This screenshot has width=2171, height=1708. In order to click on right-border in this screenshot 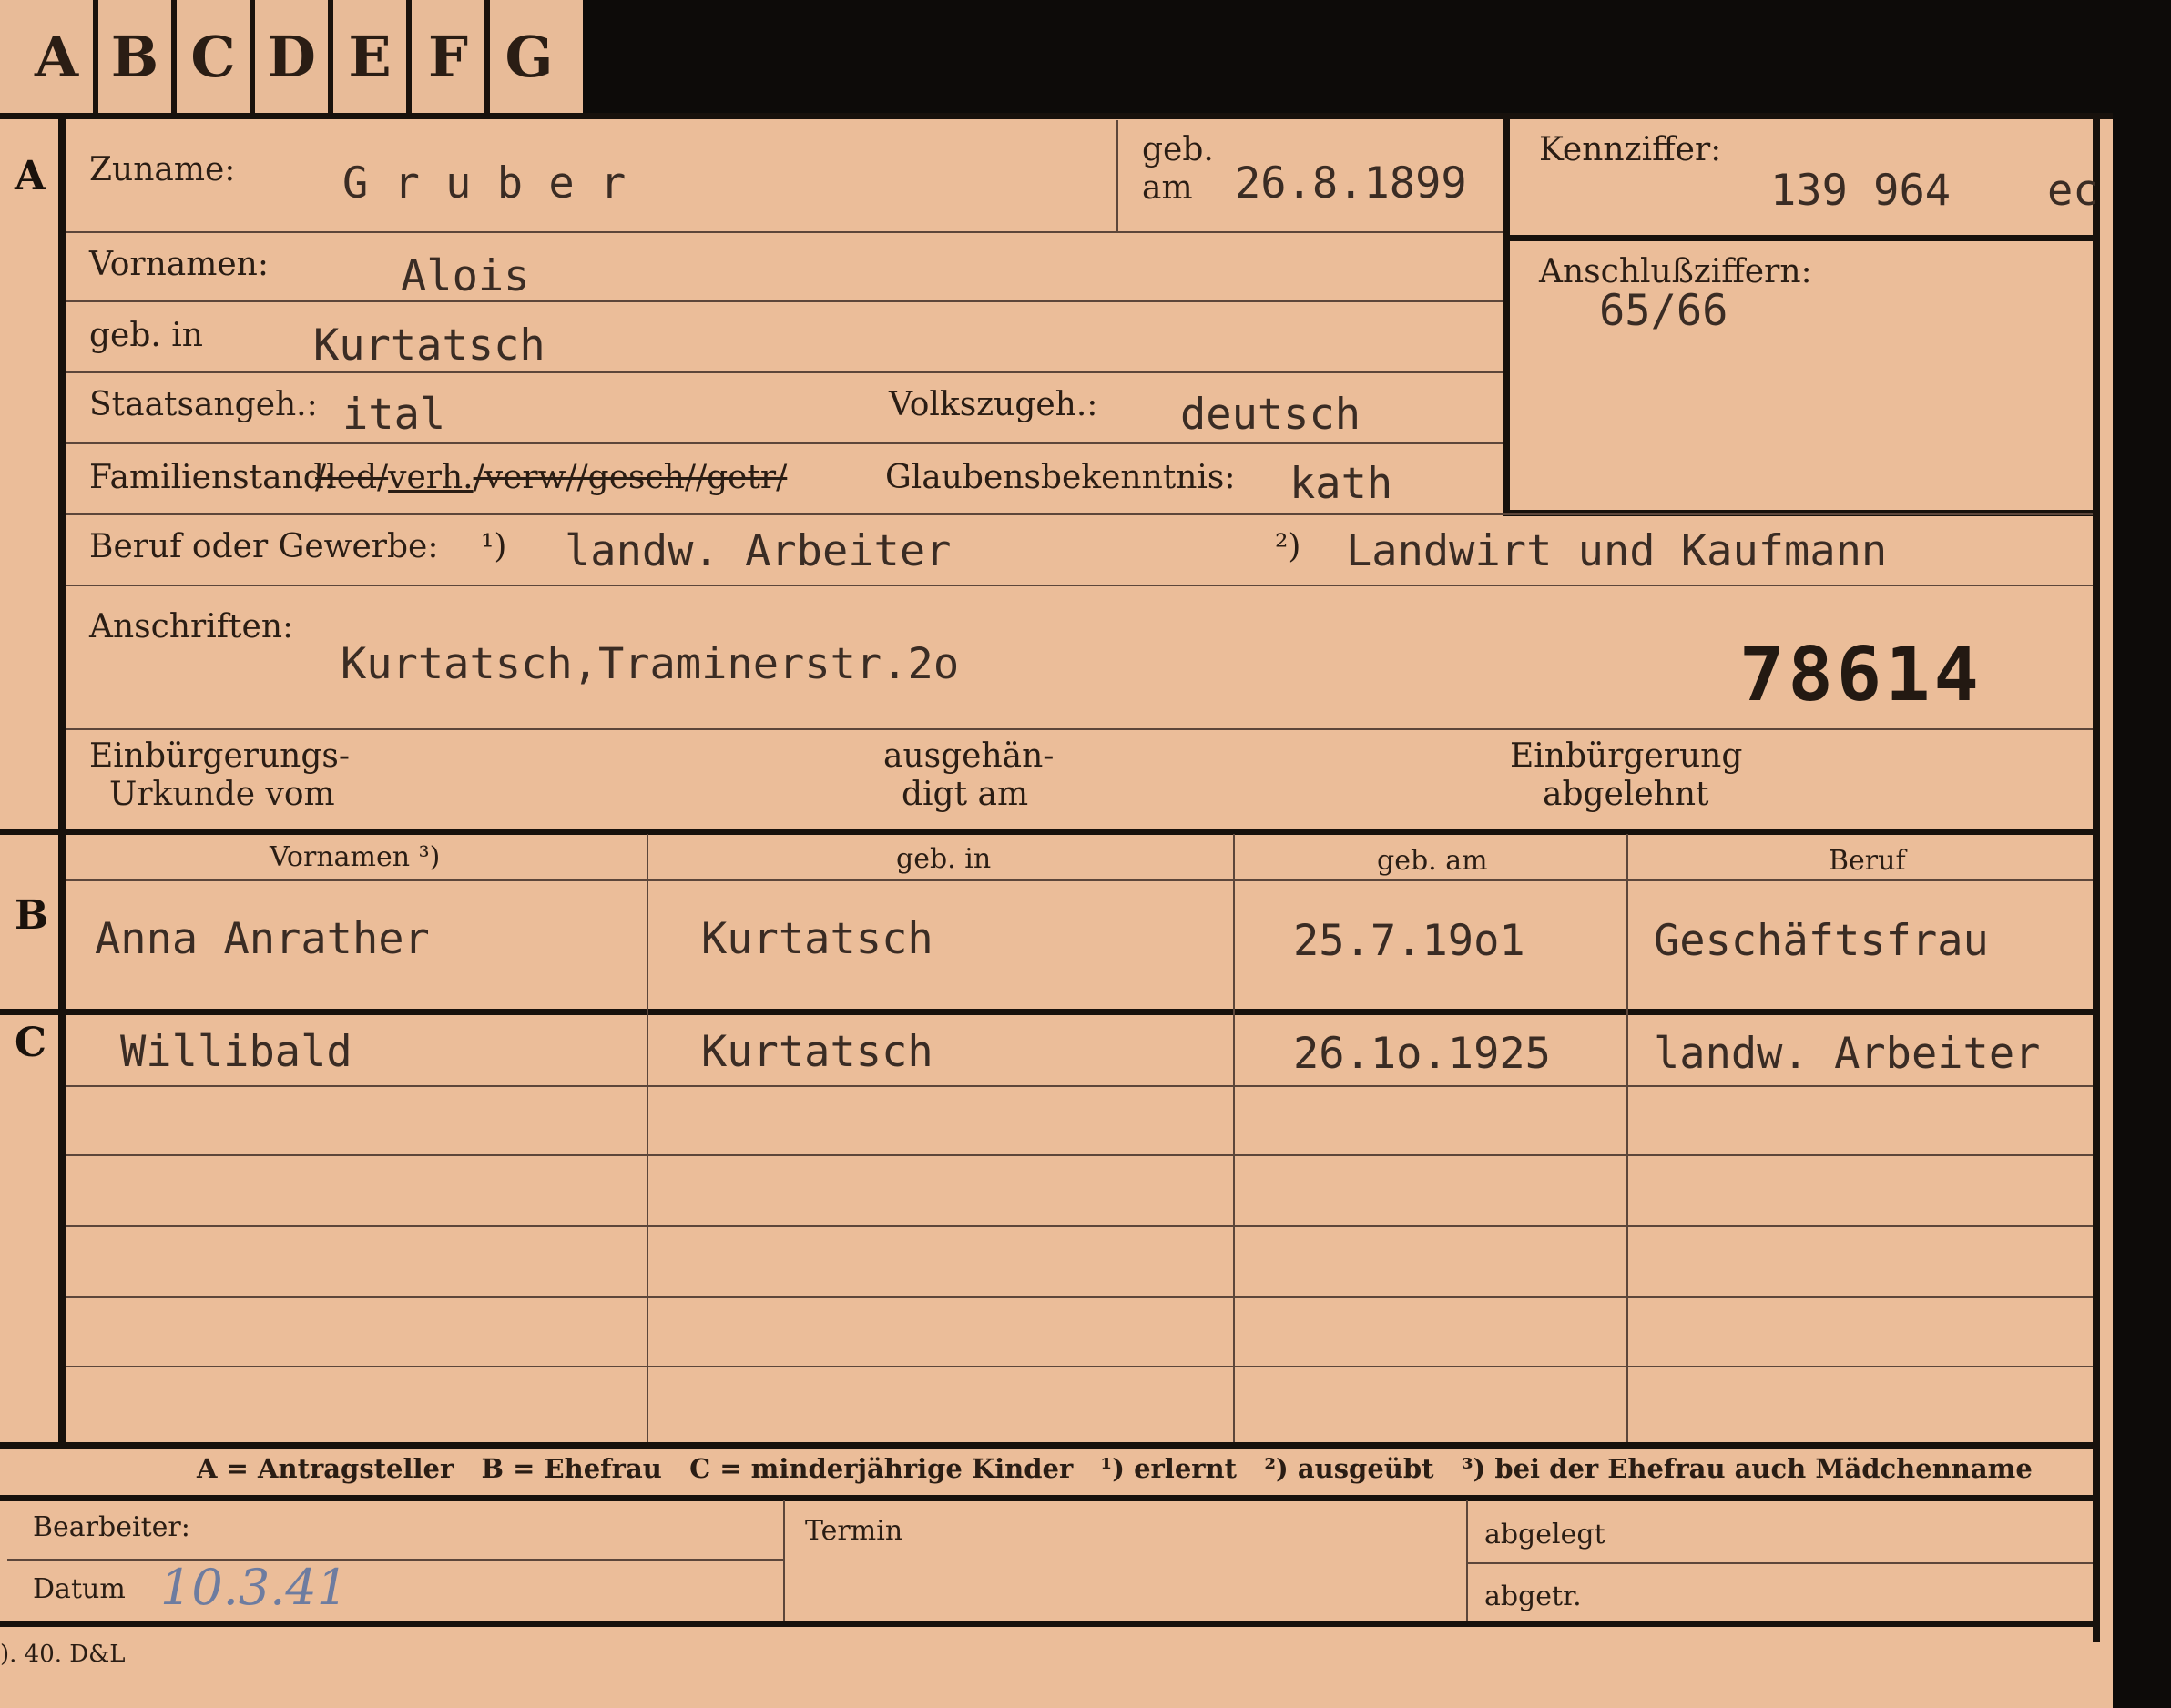, I will do `click(2096, 877)`.